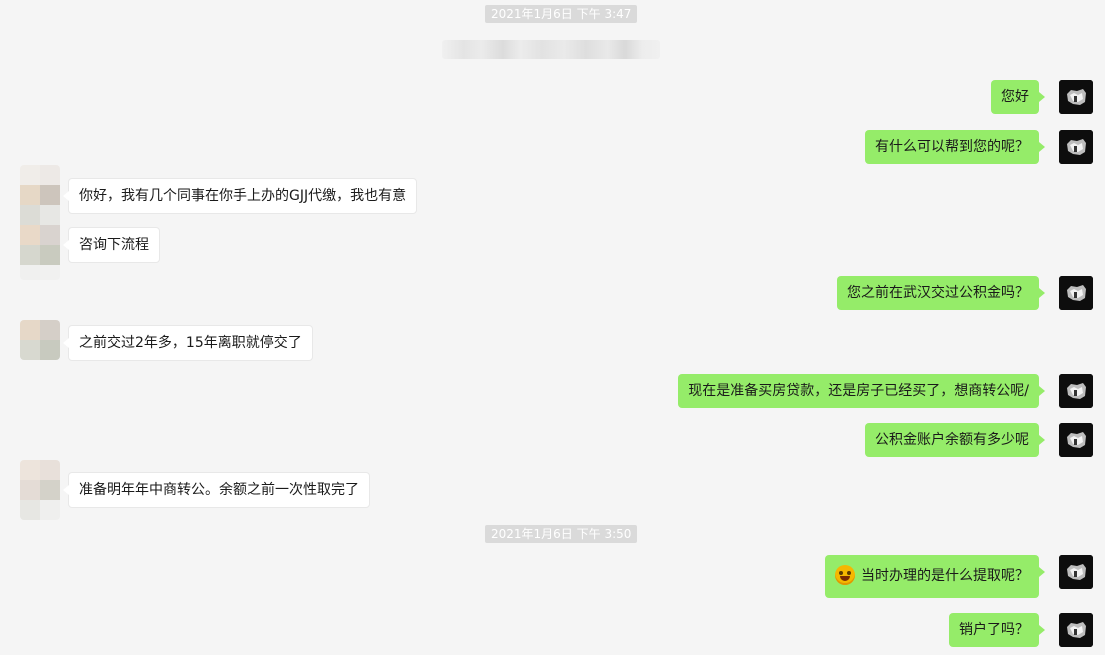 This screenshot has height=655, width=1105. I want to click on blurred-system-notice, so click(551, 49).